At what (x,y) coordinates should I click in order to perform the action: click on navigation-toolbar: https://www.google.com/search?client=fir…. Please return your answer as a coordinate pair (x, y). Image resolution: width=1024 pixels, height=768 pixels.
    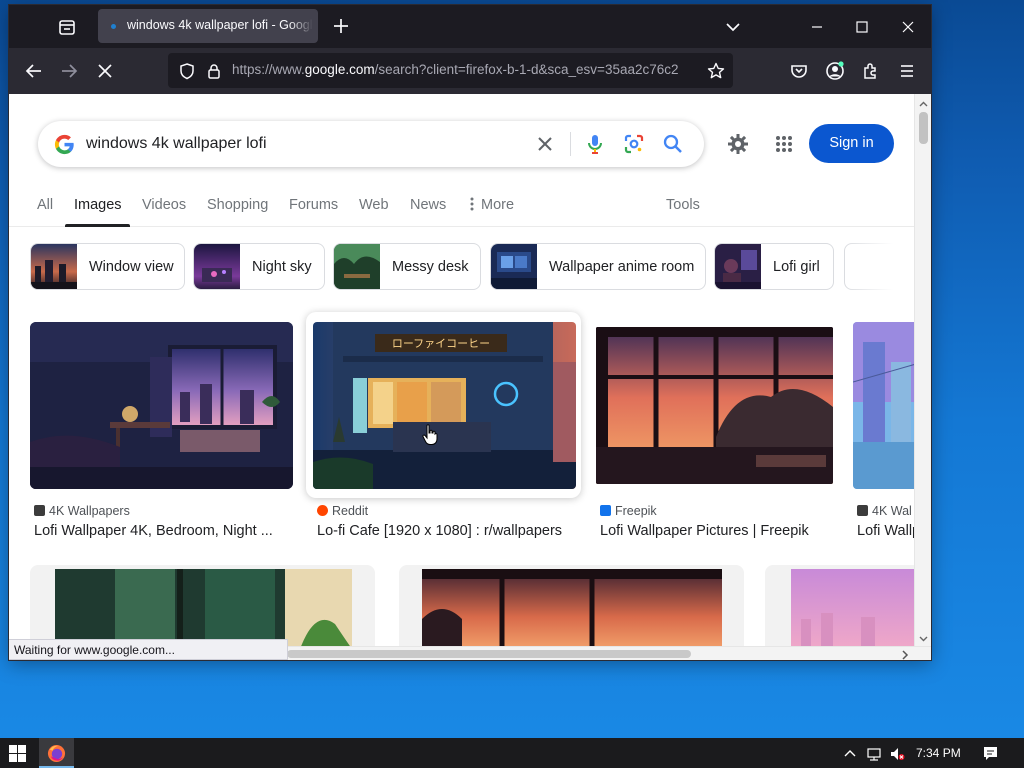
    Looking at the image, I should click on (470, 71).